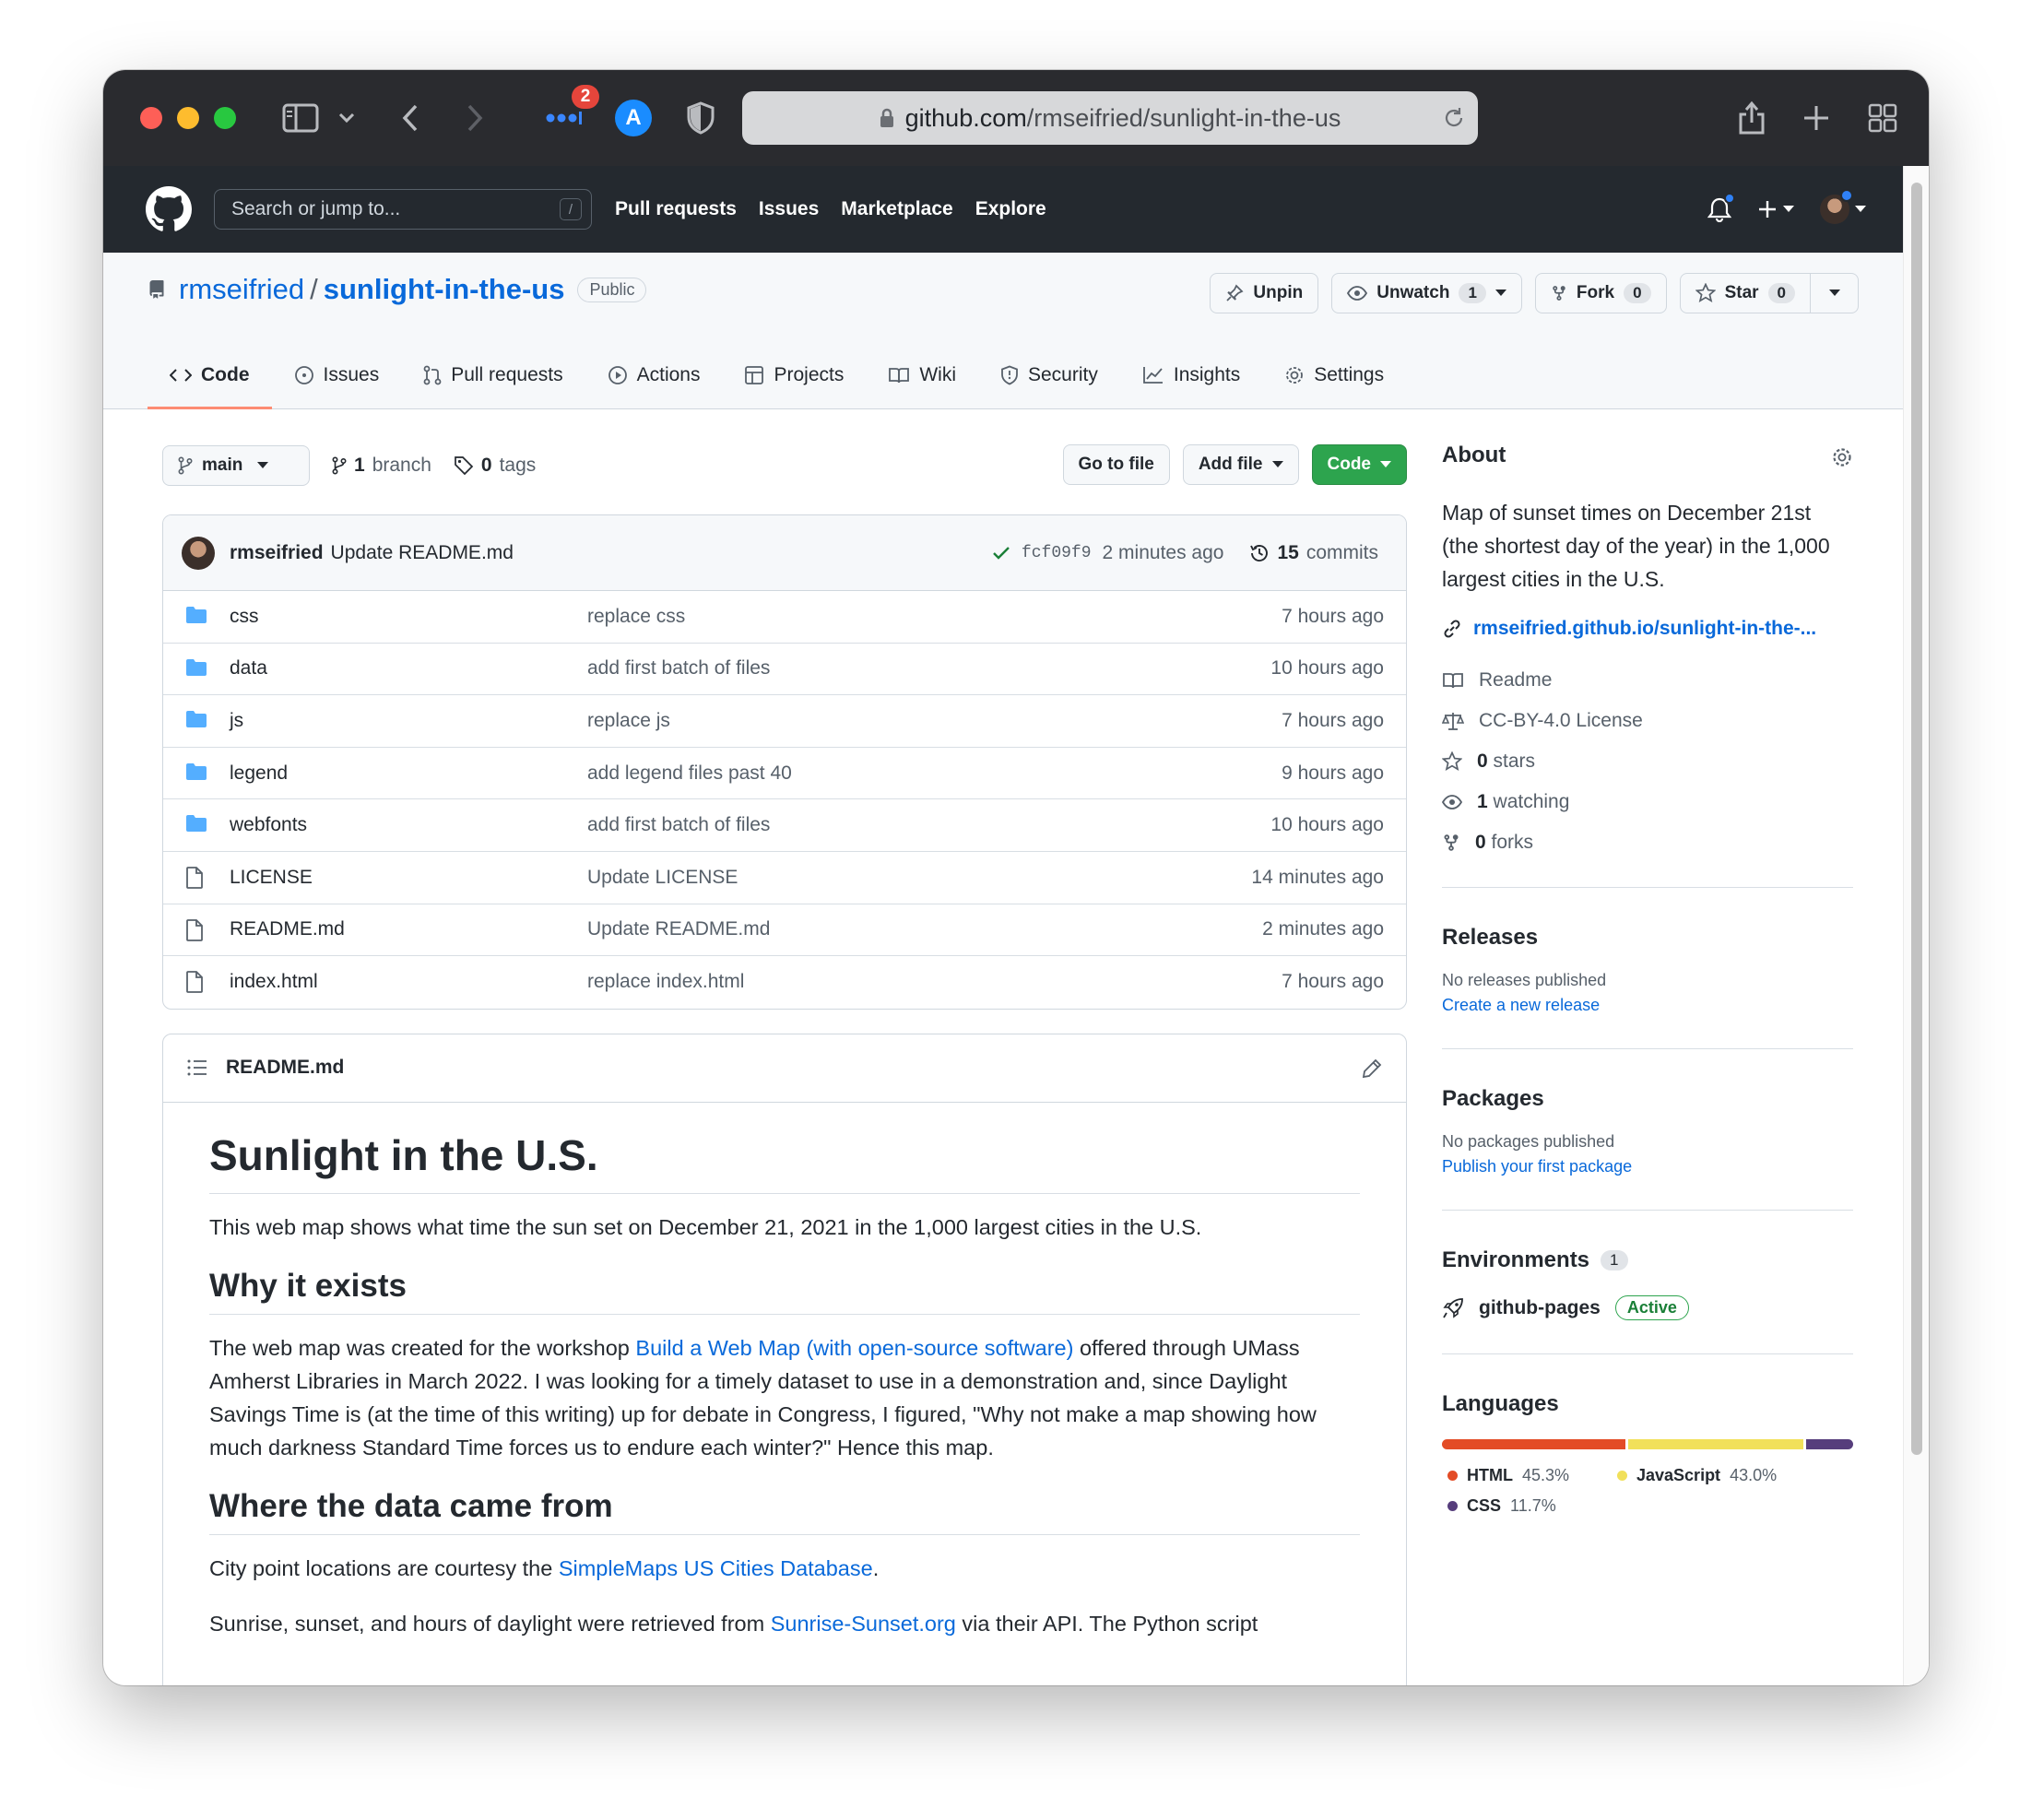 The image size is (2032, 1820). I want to click on packages-heading: Packages, so click(1648, 1099).